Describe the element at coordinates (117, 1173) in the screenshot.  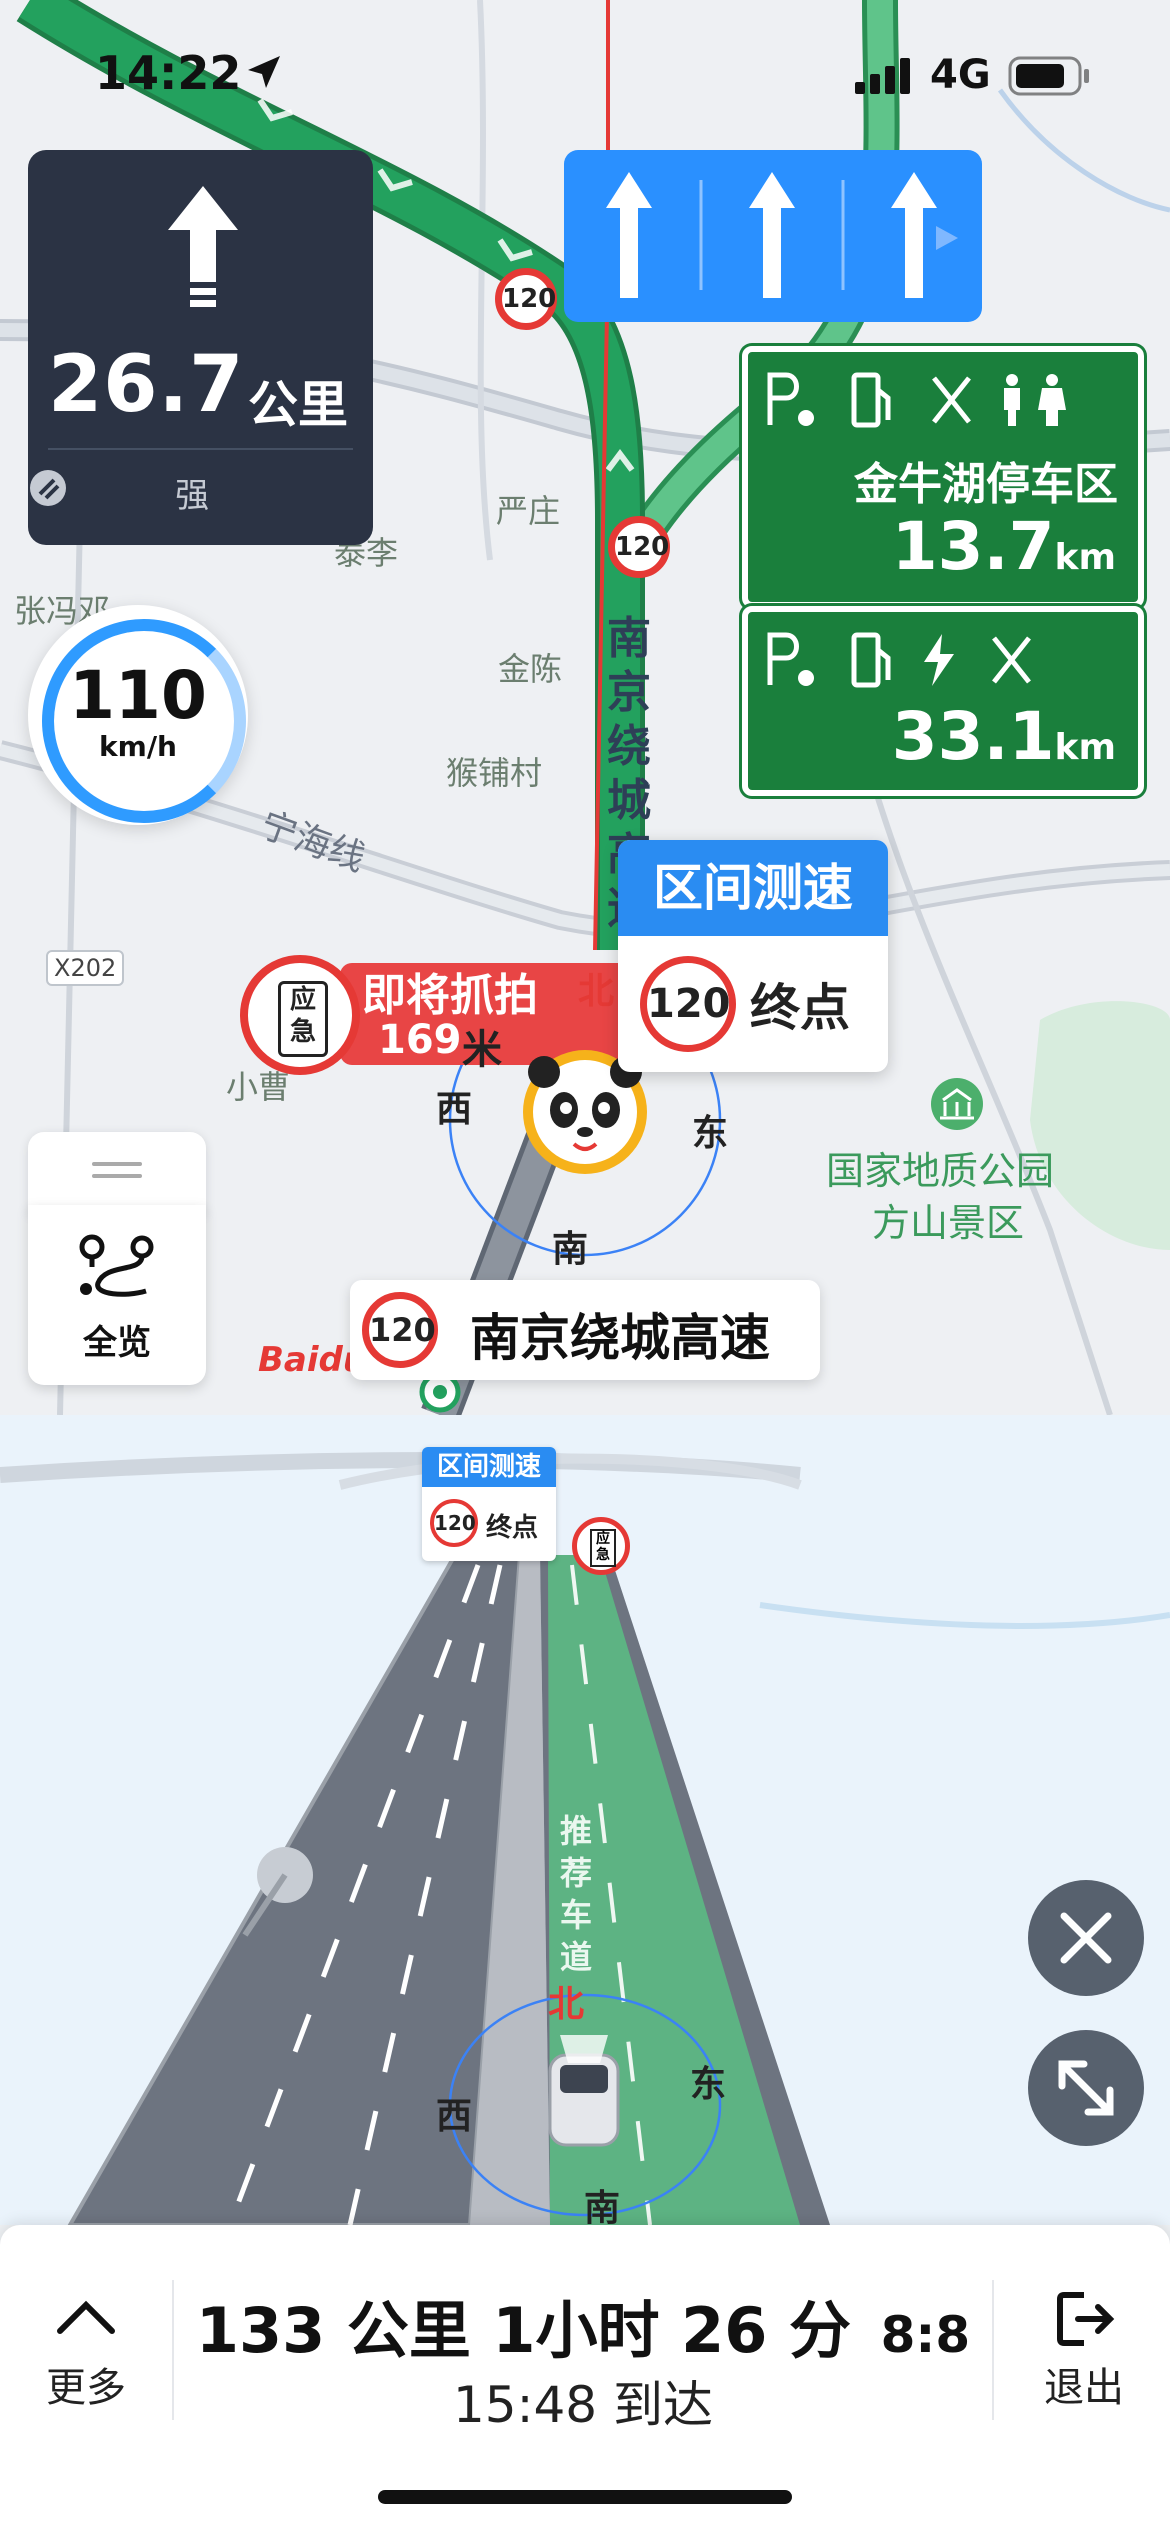
I see `panel-drag-handle` at that location.